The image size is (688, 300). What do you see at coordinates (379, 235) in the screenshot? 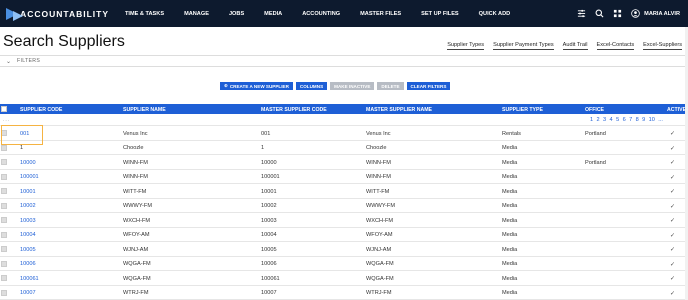
I see `master-supplier-name-cell: WFOY-AM` at bounding box center [379, 235].